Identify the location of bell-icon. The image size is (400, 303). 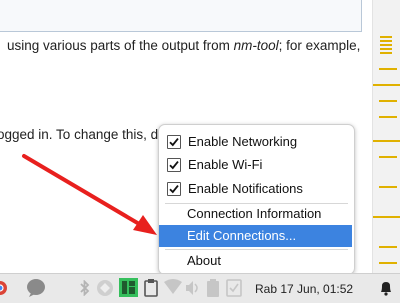
(386, 290).